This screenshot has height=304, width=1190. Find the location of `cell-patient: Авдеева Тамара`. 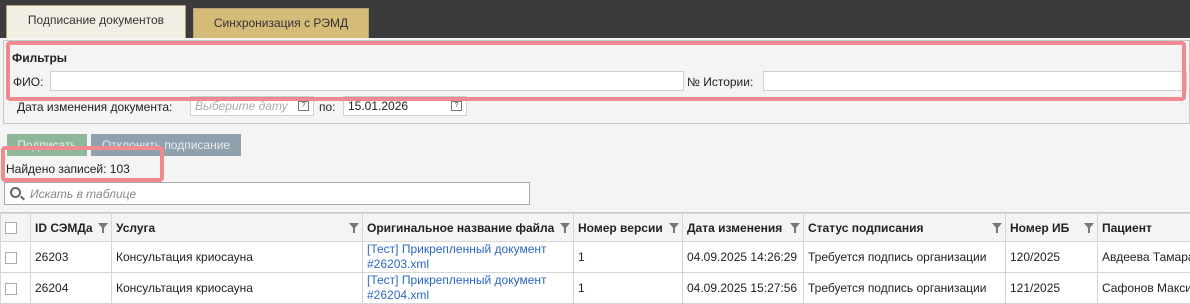

cell-patient: Авдеева Тамара is located at coordinates (1144, 257).